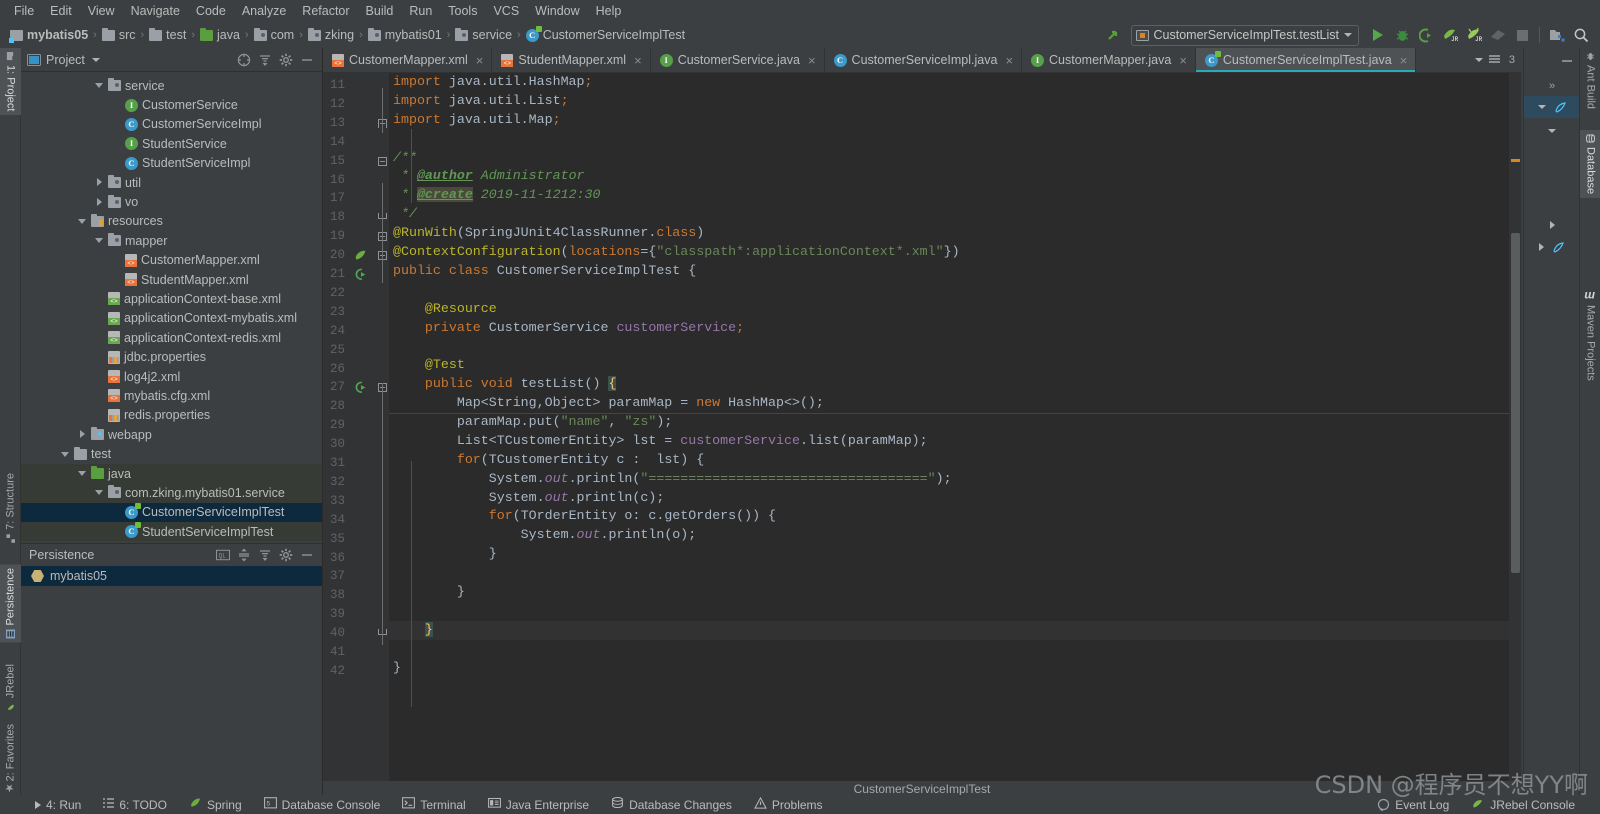 The image size is (1600, 814). Describe the element at coordinates (171, 415) in the screenshot. I see `tree-node-redis-properties: redis.properties` at that location.